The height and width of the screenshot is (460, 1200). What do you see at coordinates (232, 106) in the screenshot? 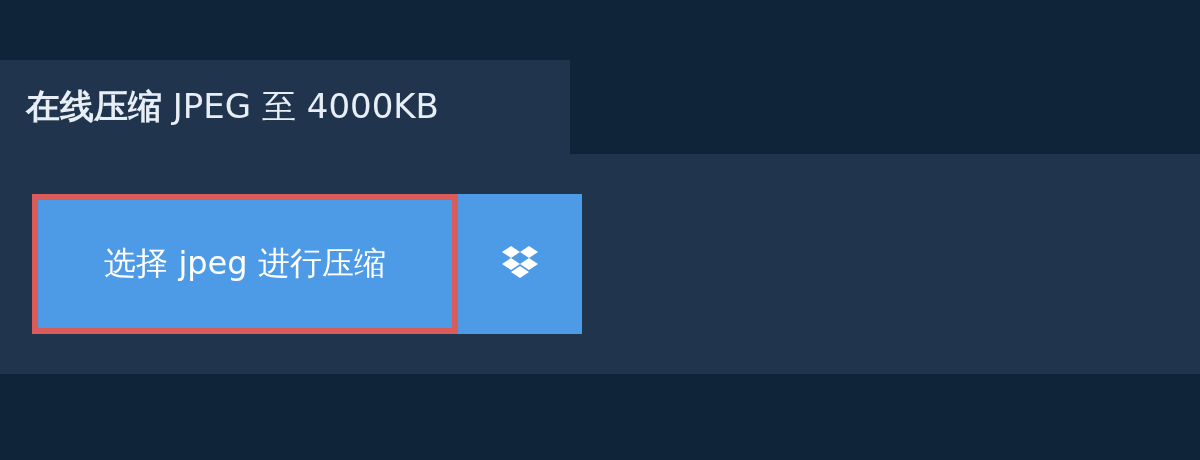
I see `page-title: 在线压缩 JPEG 至 4000KB` at bounding box center [232, 106].